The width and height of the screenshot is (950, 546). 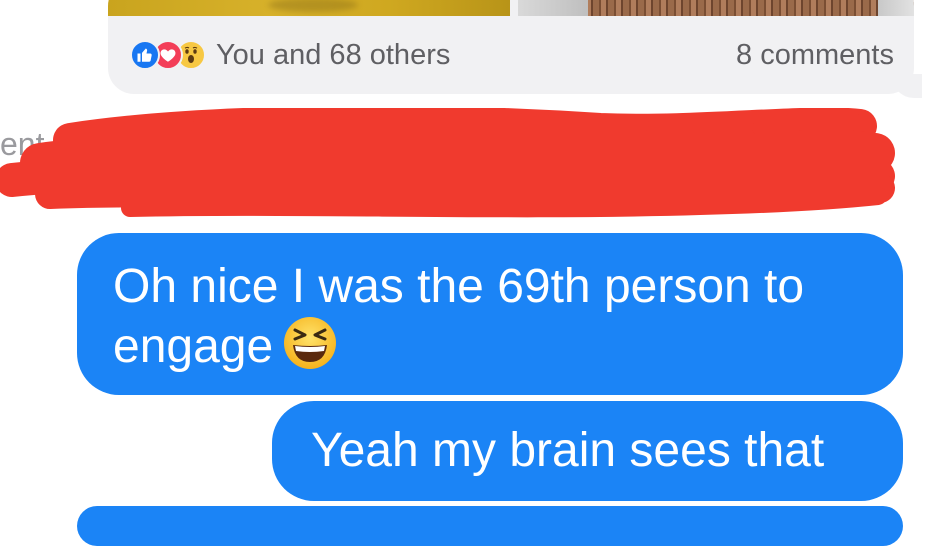 I want to click on like-icon, so click(x=145, y=55).